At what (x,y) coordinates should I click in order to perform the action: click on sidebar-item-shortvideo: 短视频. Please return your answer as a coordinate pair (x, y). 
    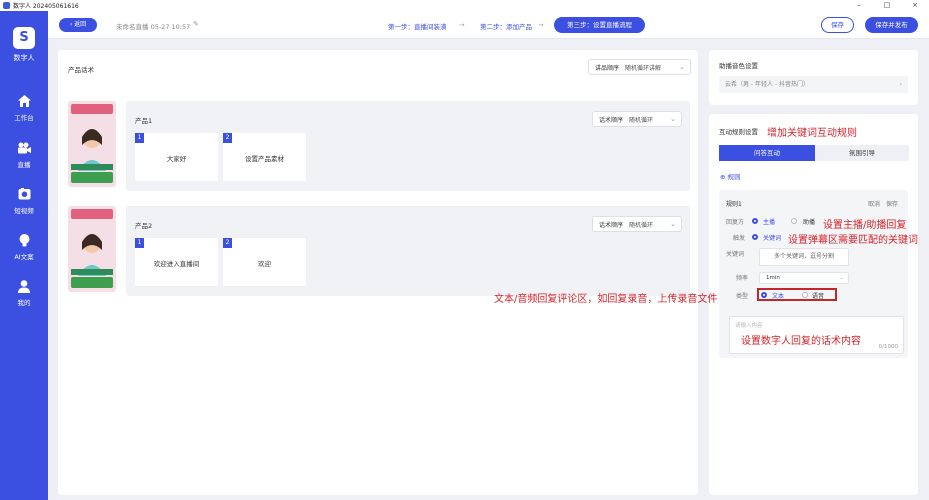
    Looking at the image, I should click on (24, 201).